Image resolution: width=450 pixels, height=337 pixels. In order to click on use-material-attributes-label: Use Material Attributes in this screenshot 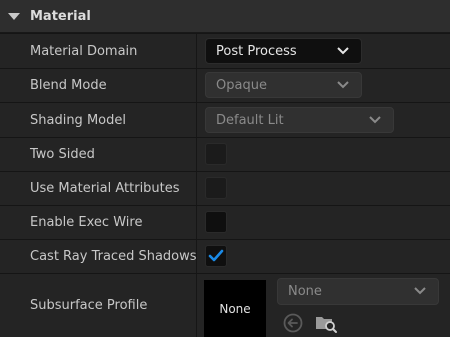, I will do `click(105, 188)`.